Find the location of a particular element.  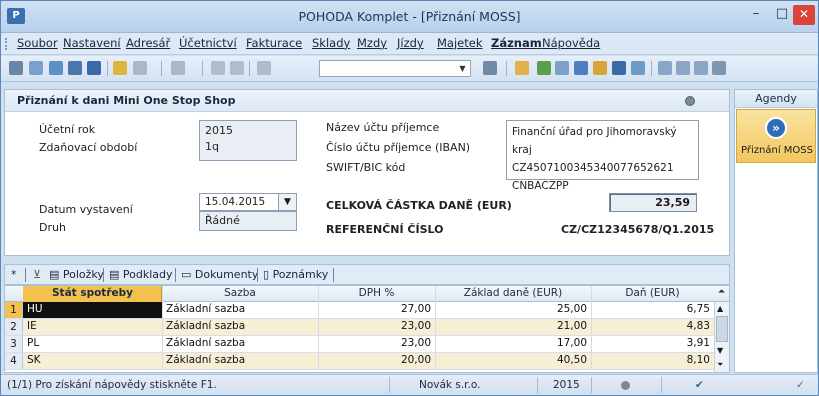

menu-jizdy: Jízdy is located at coordinates (410, 43).